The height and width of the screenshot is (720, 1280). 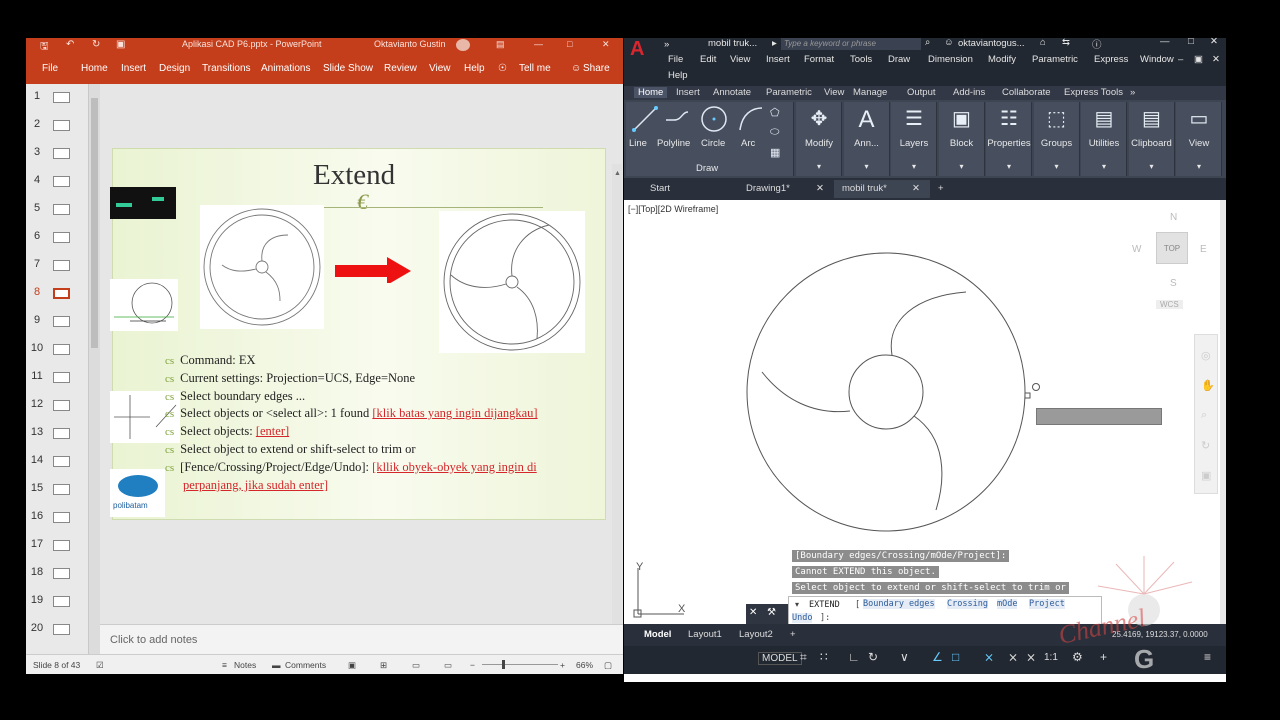 What do you see at coordinates (771, 612) in the screenshot?
I see `customize-icon: ⚒` at bounding box center [771, 612].